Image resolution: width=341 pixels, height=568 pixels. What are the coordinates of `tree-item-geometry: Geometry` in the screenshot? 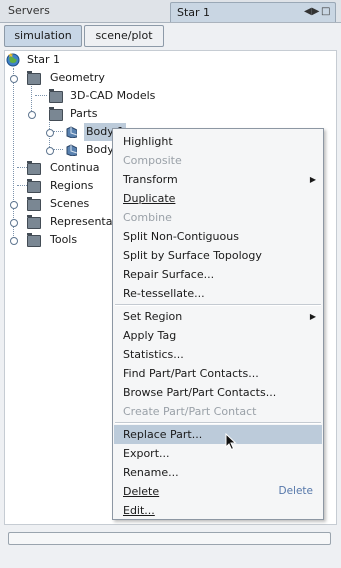 It's located at (85, 78).